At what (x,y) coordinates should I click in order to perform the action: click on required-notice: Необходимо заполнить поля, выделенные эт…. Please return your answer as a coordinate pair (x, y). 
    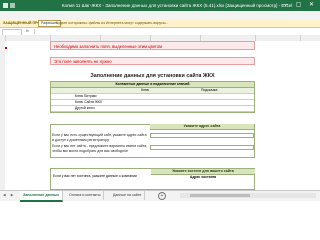
    Looking at the image, I should click on (152, 45).